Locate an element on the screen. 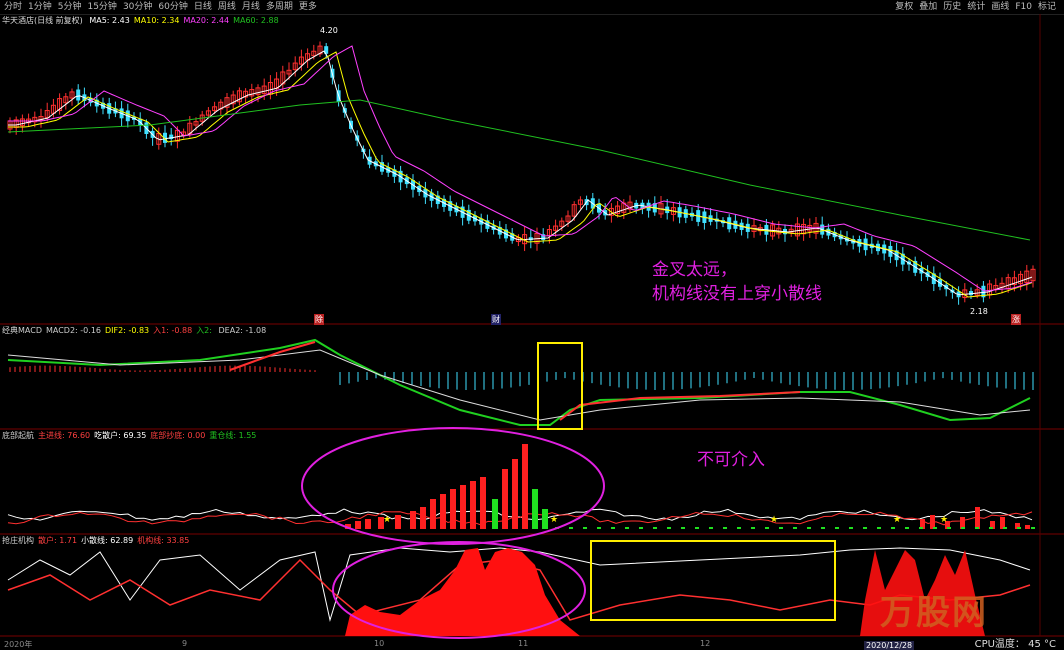 This screenshot has height=650, width=1064. axis-label-year: 2020年 is located at coordinates (18, 644).